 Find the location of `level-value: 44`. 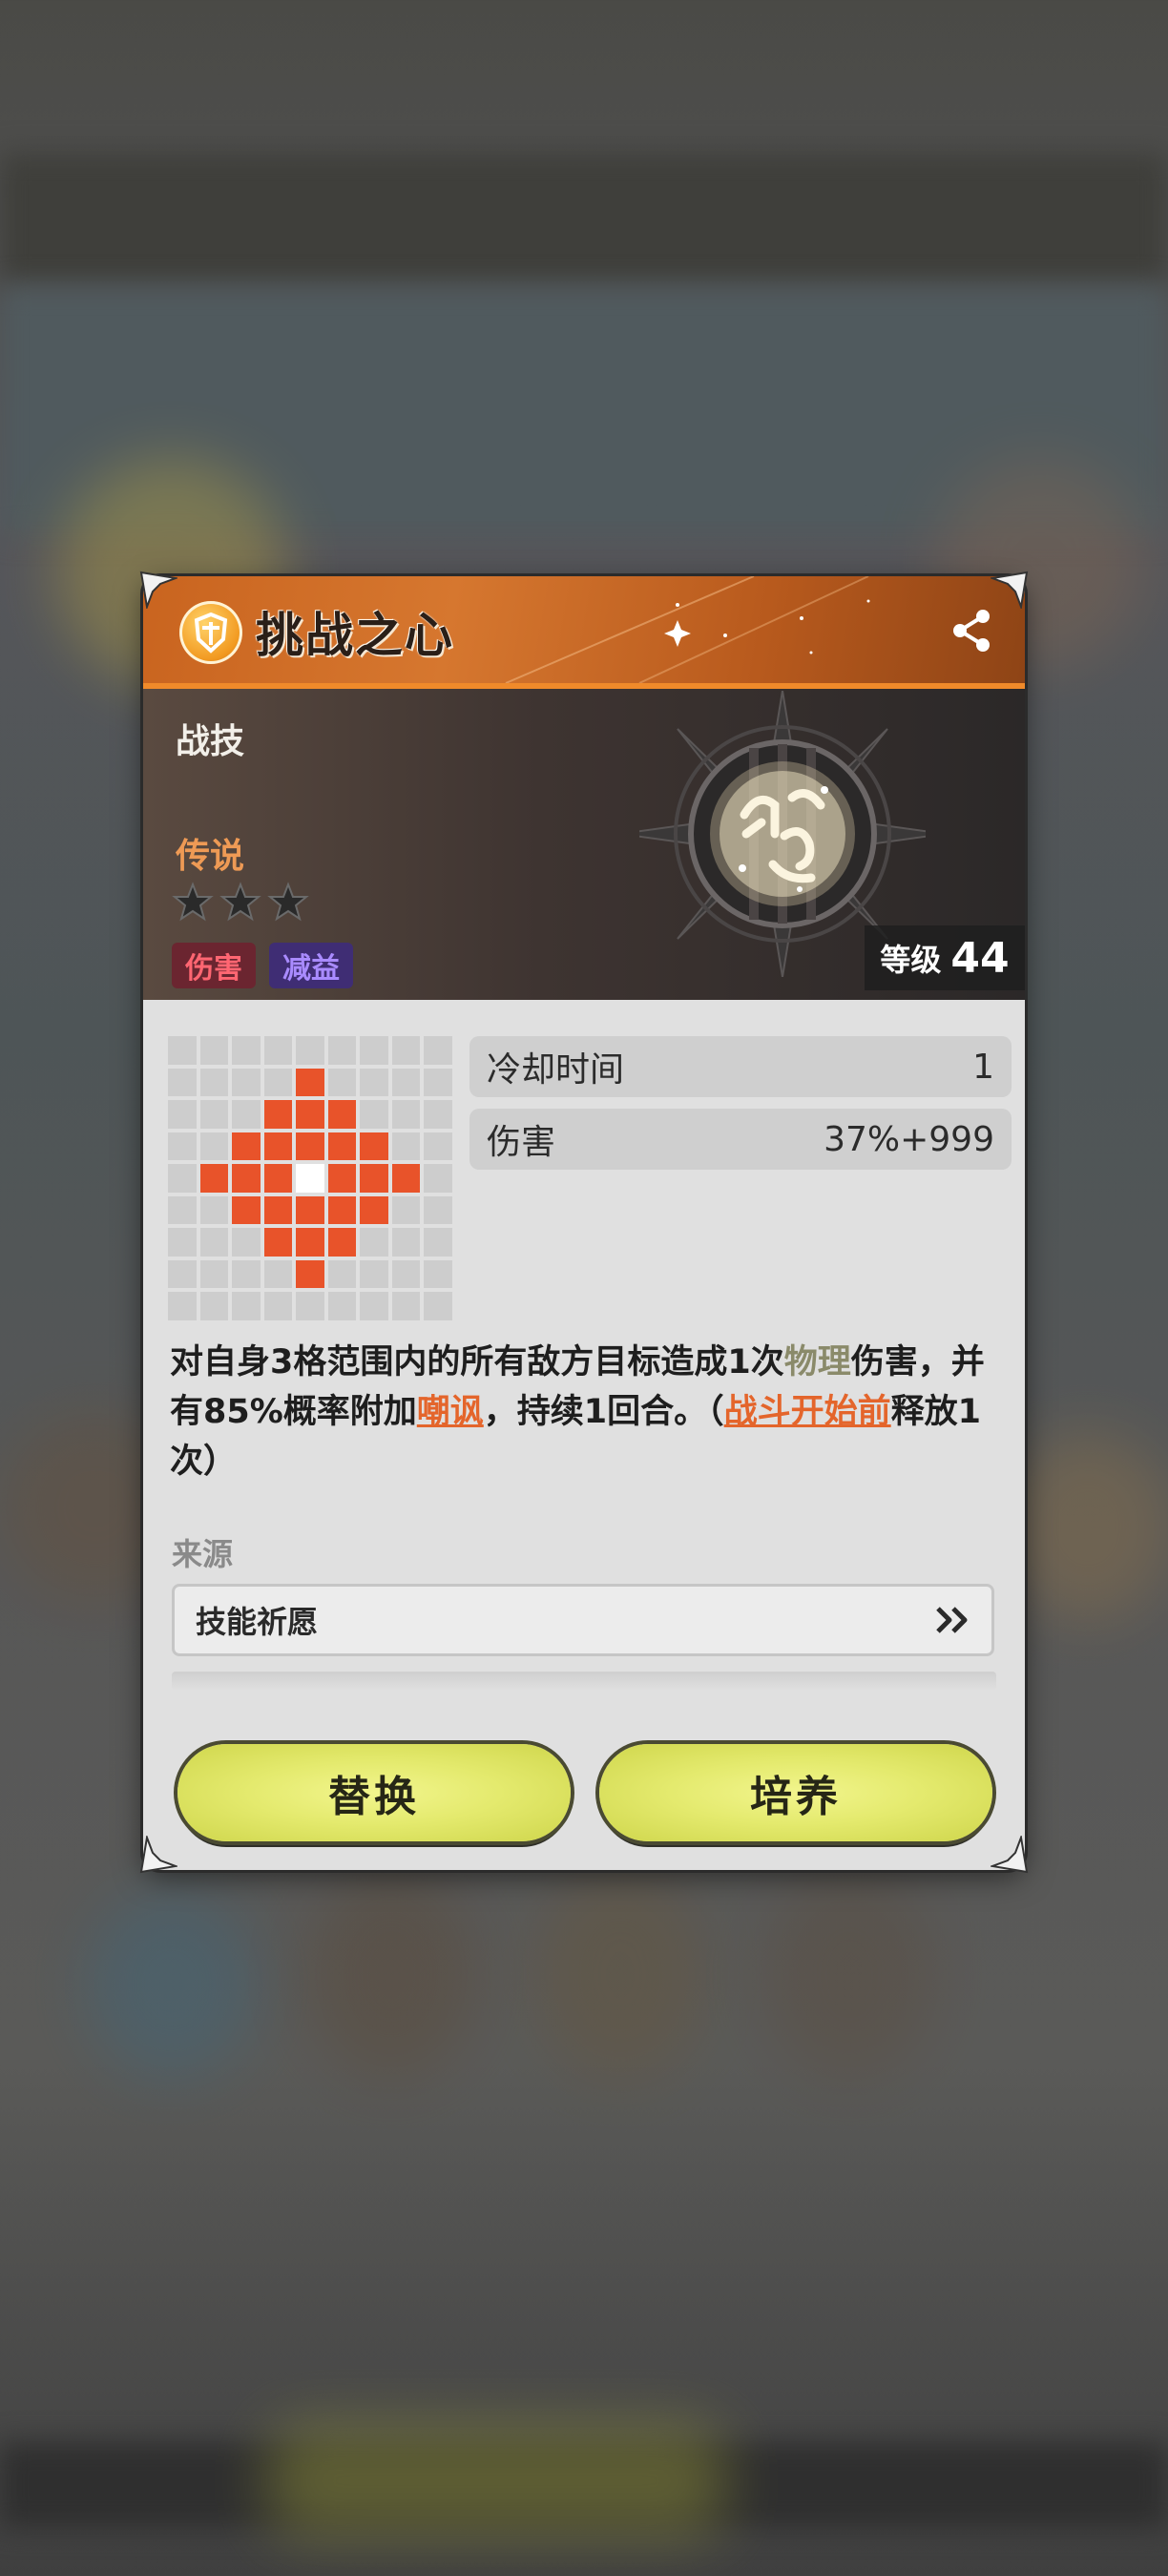

level-value: 44 is located at coordinates (980, 958).